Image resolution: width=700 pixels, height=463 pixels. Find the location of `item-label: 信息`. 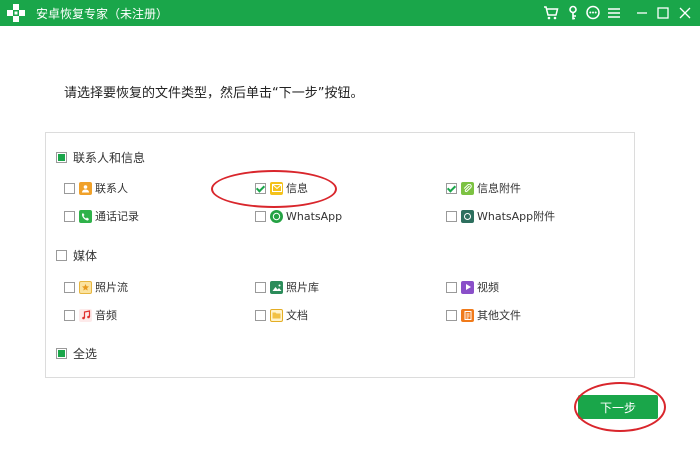

item-label: 信息 is located at coordinates (297, 188).